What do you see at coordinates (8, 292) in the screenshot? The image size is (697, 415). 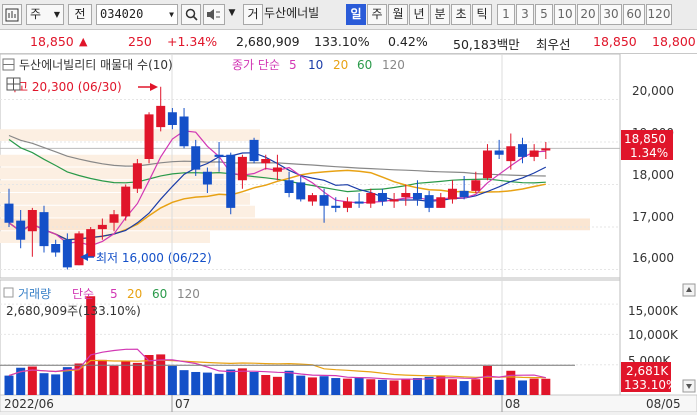 I see `volume-panel-menu-icon` at bounding box center [8, 292].